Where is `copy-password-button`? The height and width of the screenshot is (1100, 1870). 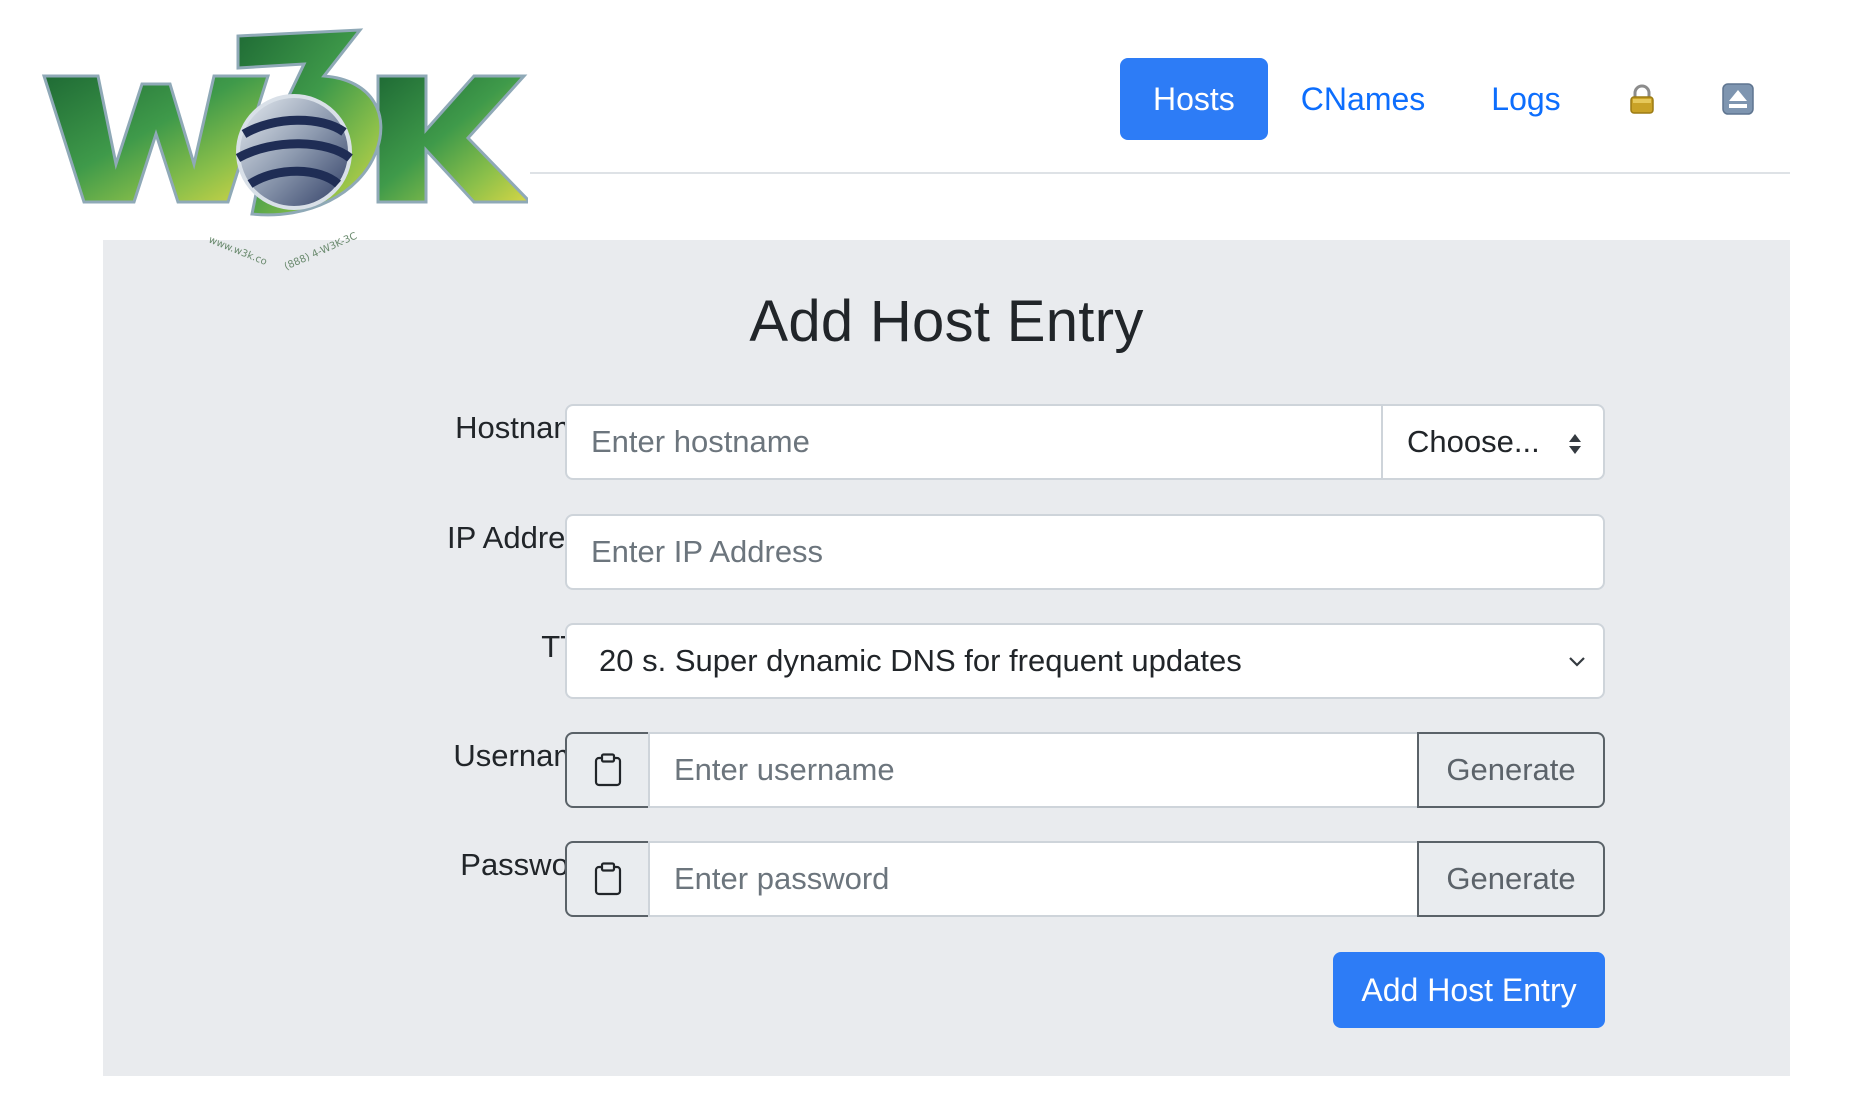 copy-password-button is located at coordinates (607, 879).